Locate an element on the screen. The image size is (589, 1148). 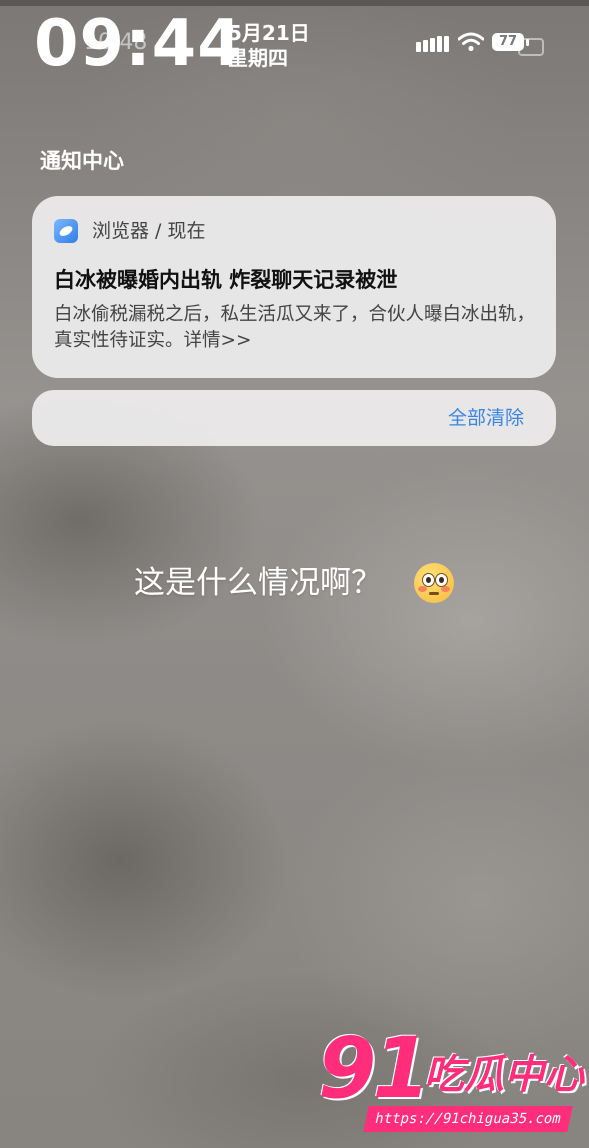
top-edge is located at coordinates (294, 3).